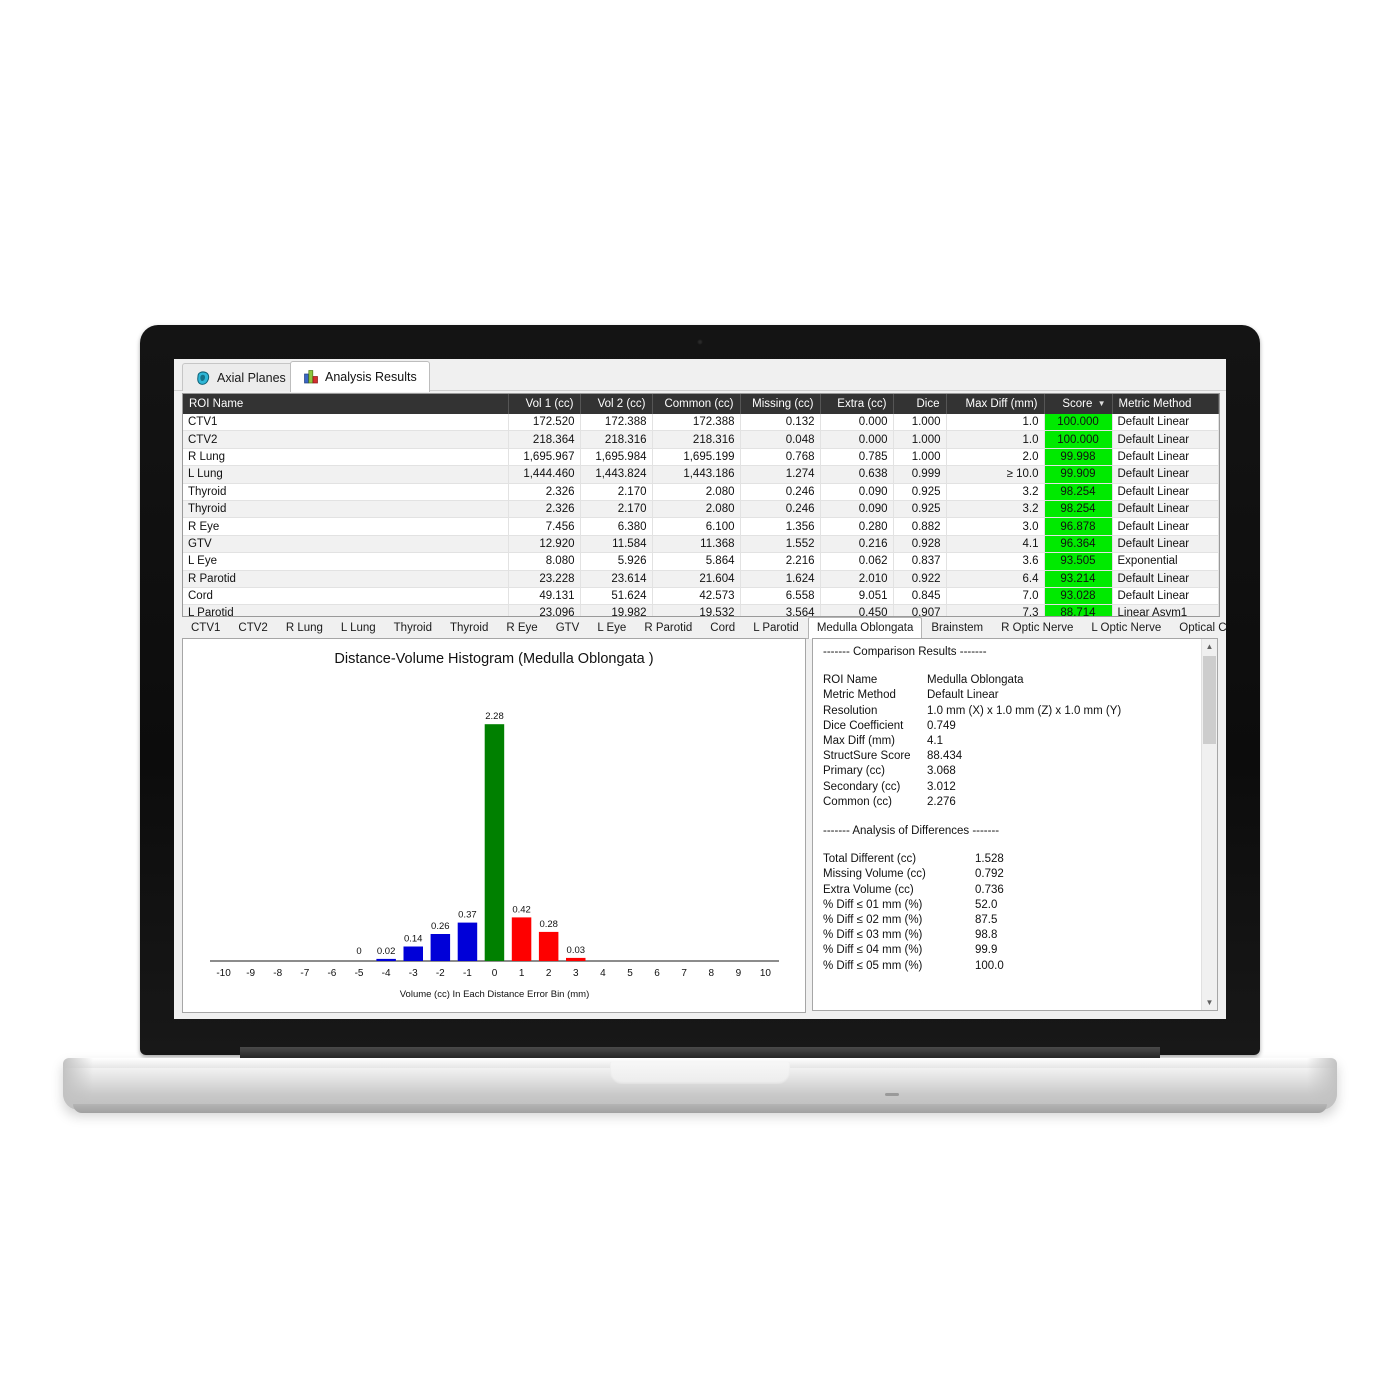 This screenshot has width=1400, height=1400. What do you see at coordinates (989, 889) in the screenshot?
I see `result-value: 0.736` at bounding box center [989, 889].